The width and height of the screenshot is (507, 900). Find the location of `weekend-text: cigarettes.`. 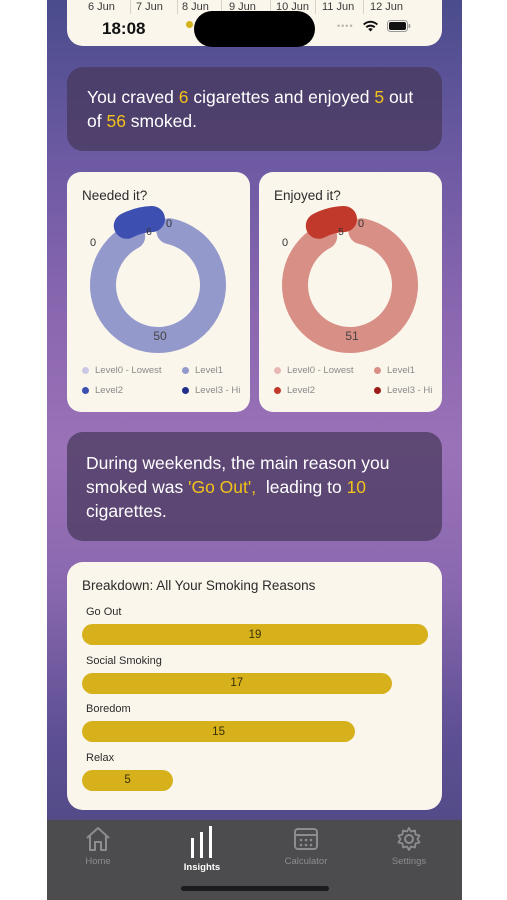

weekend-text: cigarettes. is located at coordinates (126, 511).